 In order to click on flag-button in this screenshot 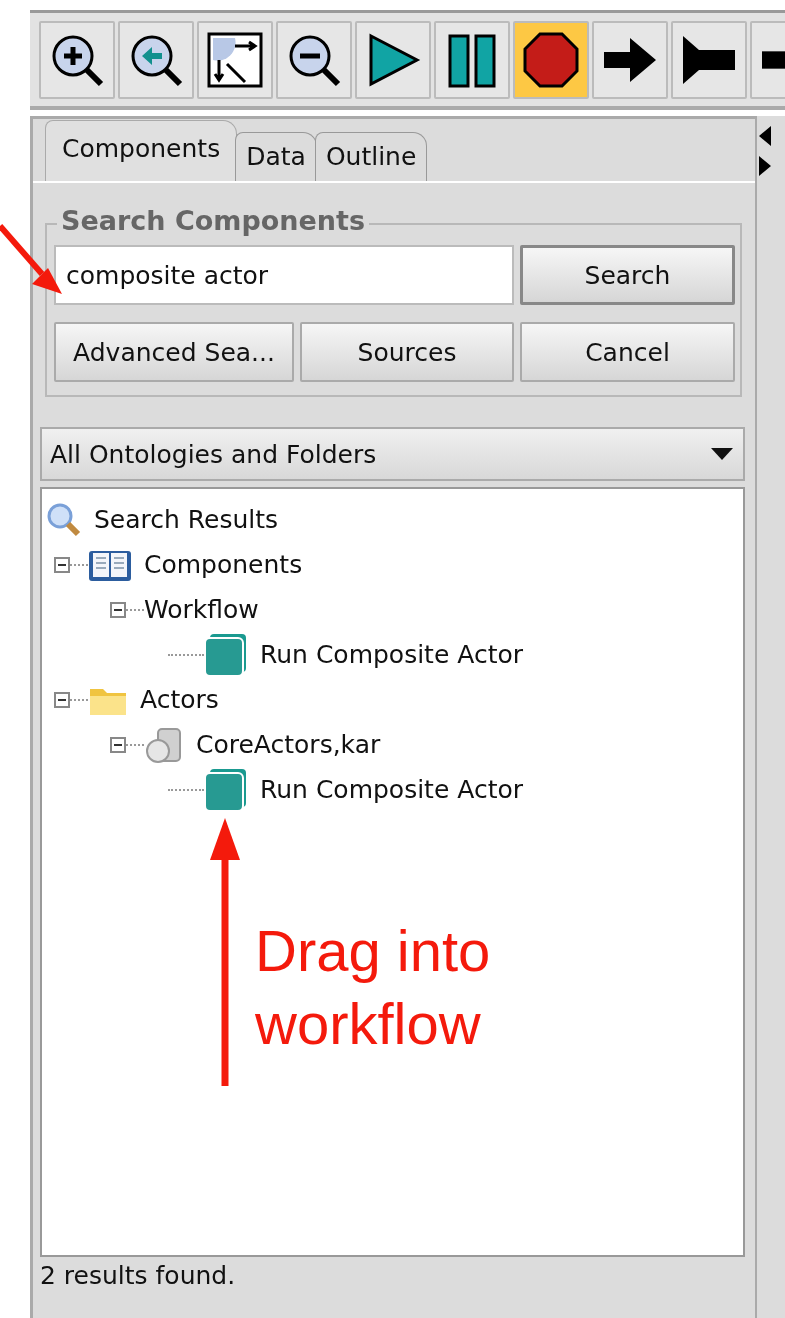, I will do `click(709, 59)`.